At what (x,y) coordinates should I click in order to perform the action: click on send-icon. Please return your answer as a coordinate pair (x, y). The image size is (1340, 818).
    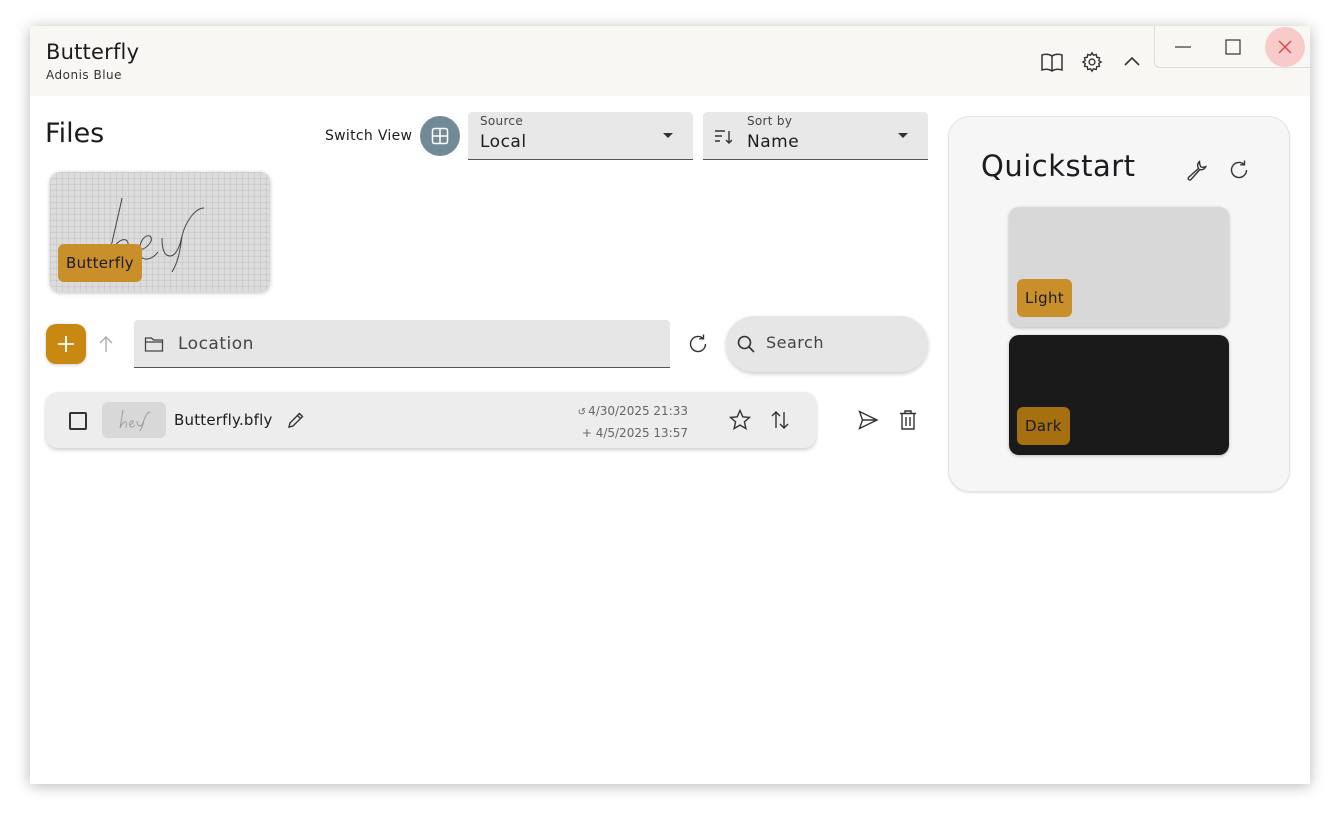
    Looking at the image, I should click on (868, 420).